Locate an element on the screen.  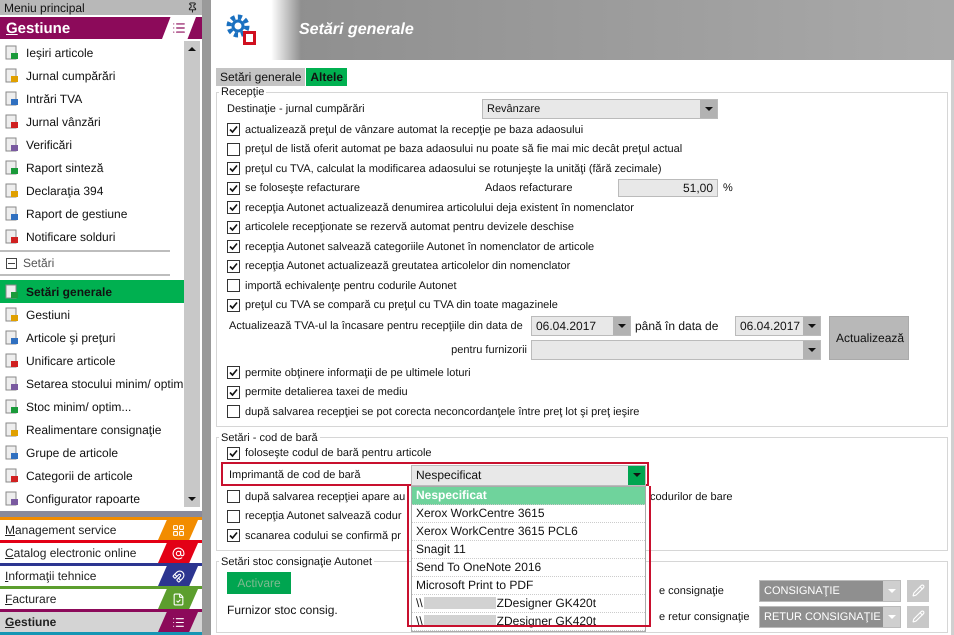
option-label: după salvarea recepţiei apare au is located at coordinates (325, 496).